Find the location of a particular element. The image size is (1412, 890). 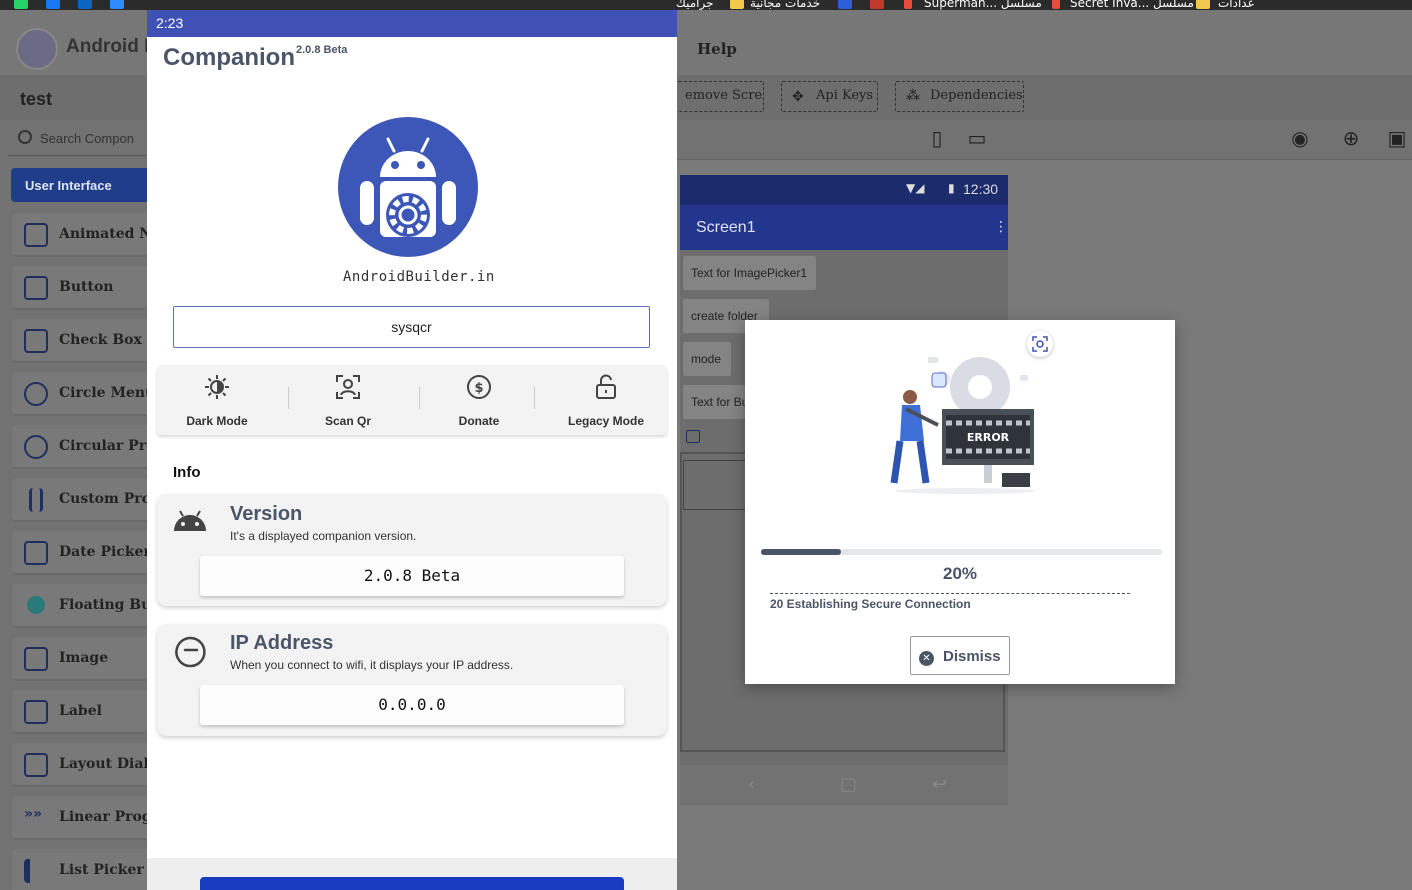

emulator-screen-title: Screen1 is located at coordinates (726, 227).